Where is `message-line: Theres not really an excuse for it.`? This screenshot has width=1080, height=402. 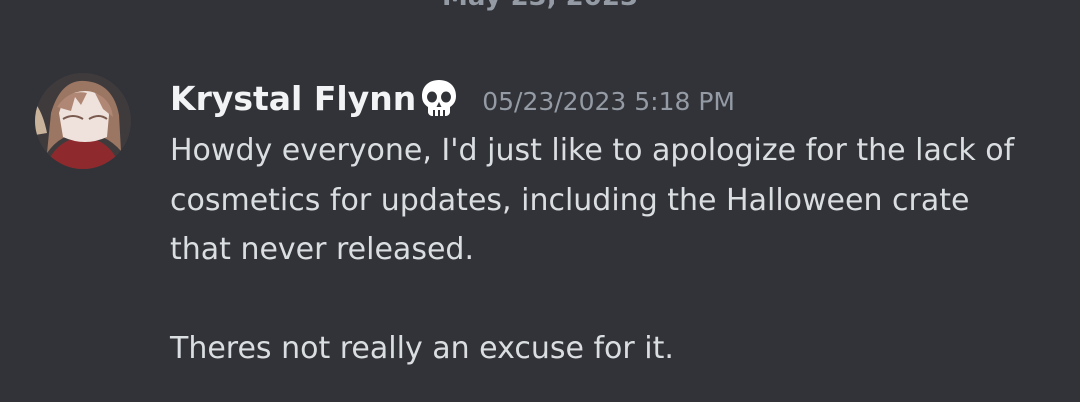 message-line: Theres not really an excuse for it. is located at coordinates (422, 348).